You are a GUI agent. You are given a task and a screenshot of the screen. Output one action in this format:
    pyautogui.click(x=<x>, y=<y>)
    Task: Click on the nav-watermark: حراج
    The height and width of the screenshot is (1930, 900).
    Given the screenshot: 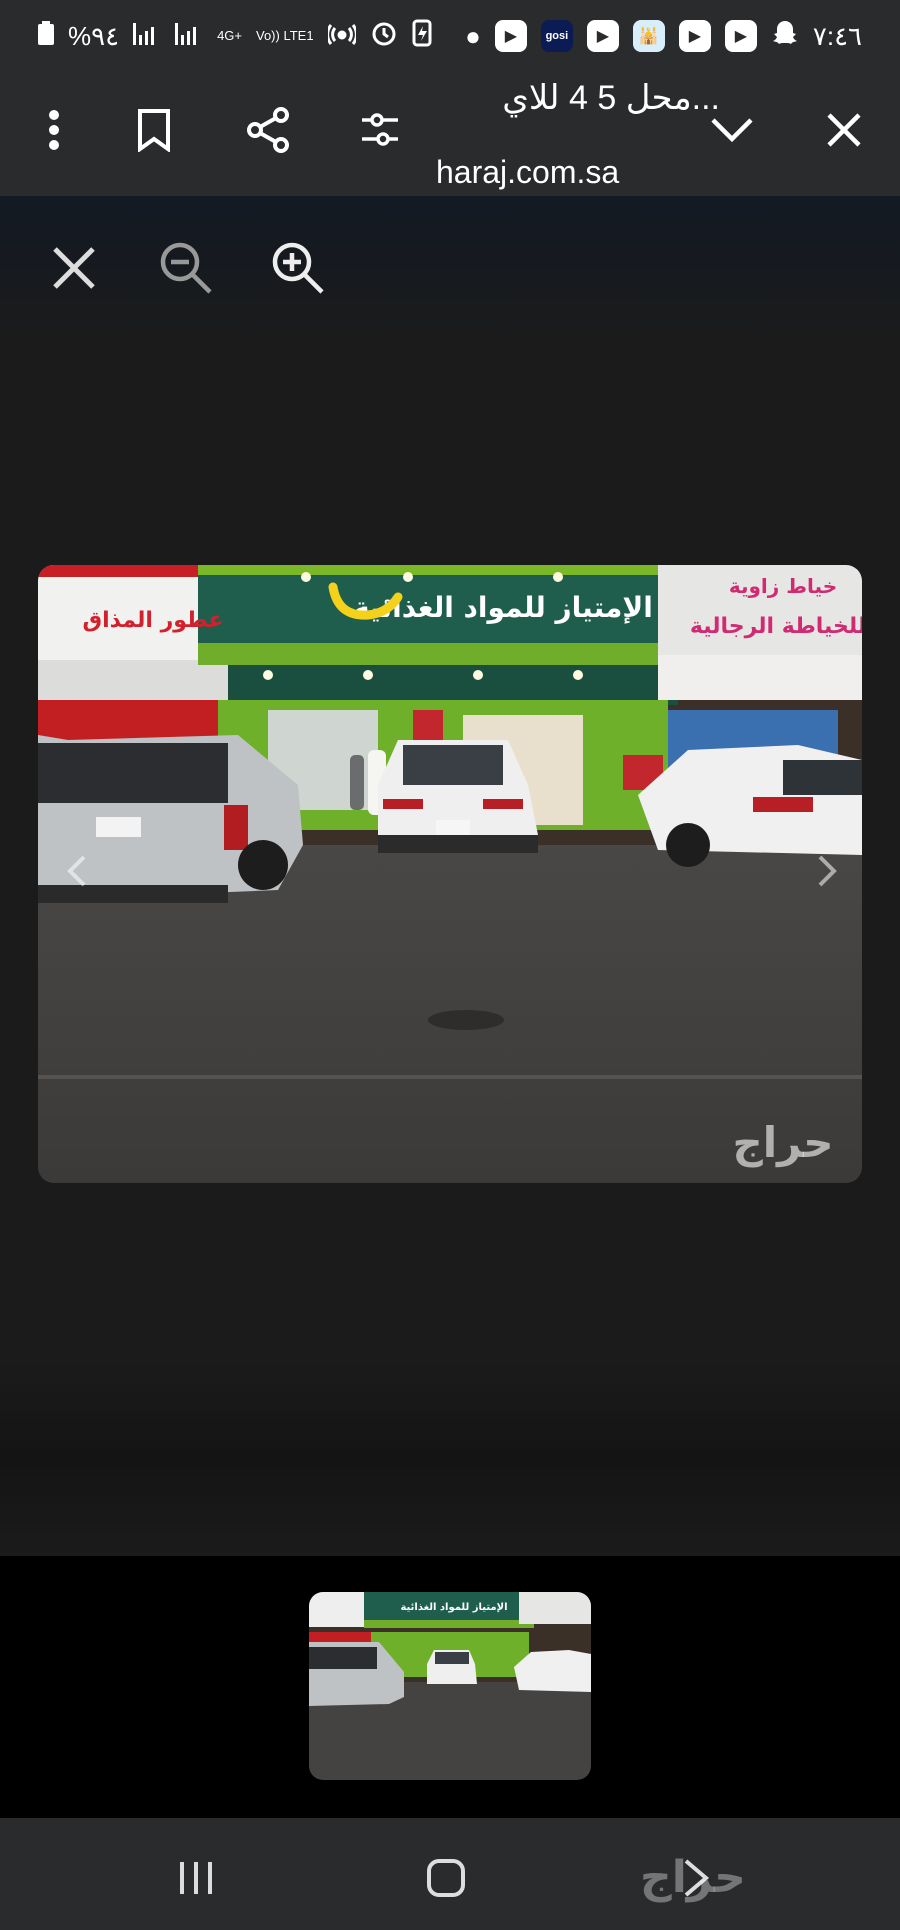 What is the action you would take?
    pyautogui.click(x=693, y=1877)
    